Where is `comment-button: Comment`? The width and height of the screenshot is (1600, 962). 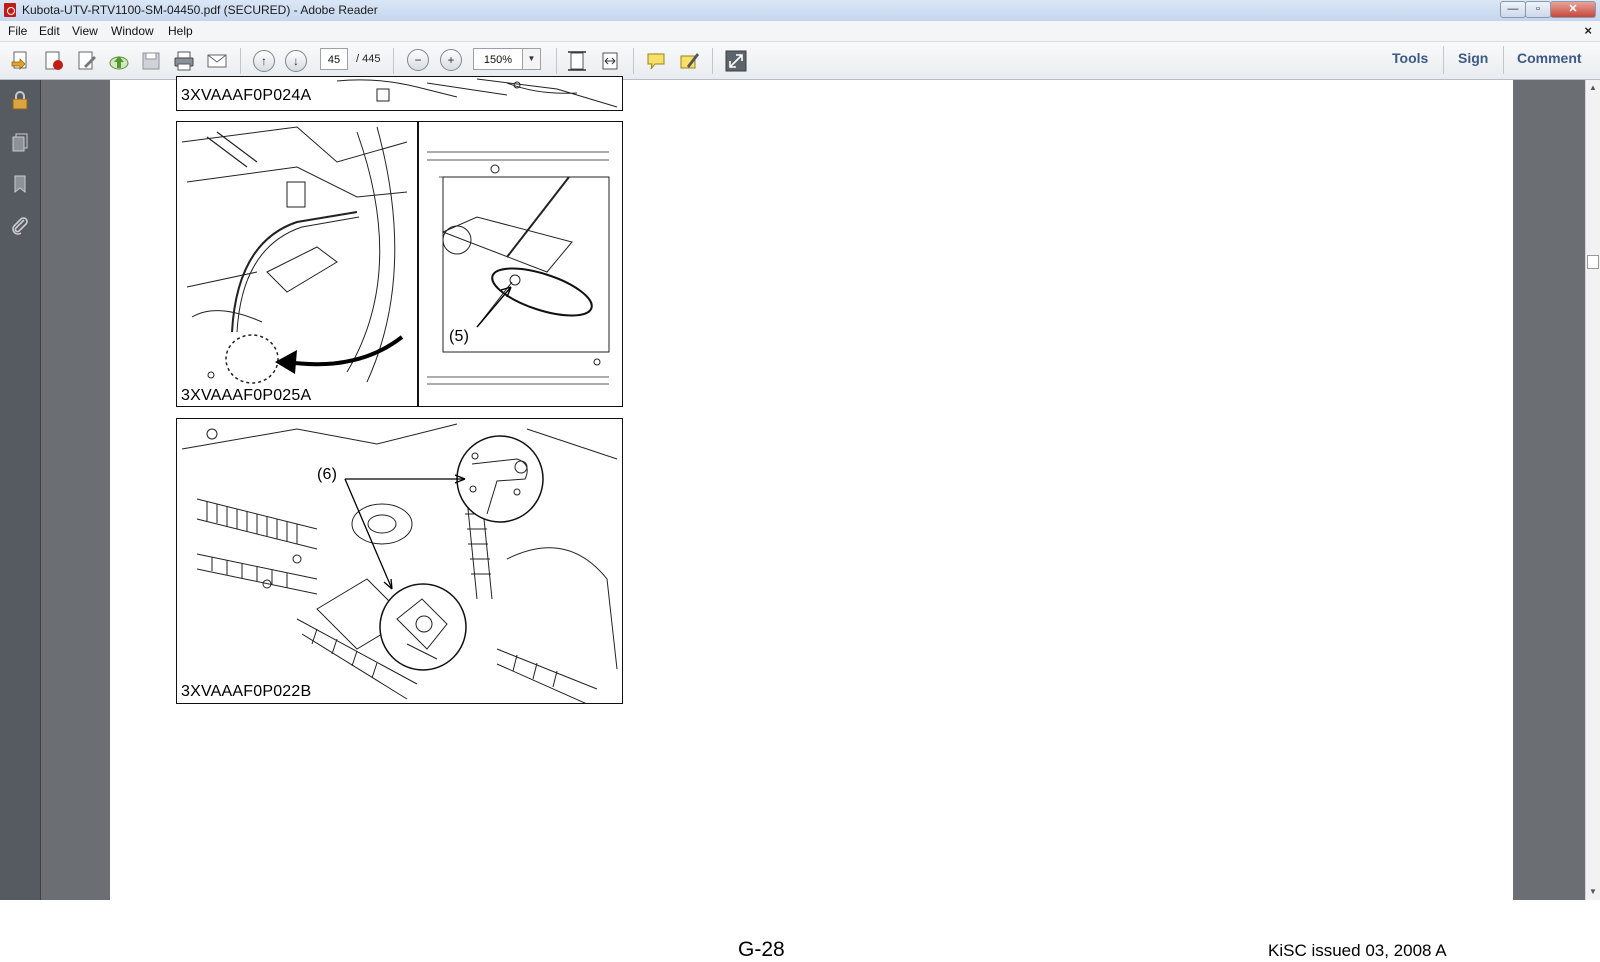 comment-button: Comment is located at coordinates (1549, 58).